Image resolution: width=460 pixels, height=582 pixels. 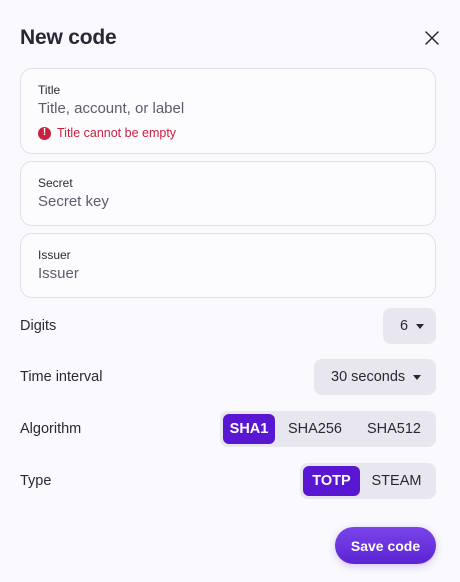 I want to click on title-field: Title ! Title cannot be empty, so click(x=228, y=111).